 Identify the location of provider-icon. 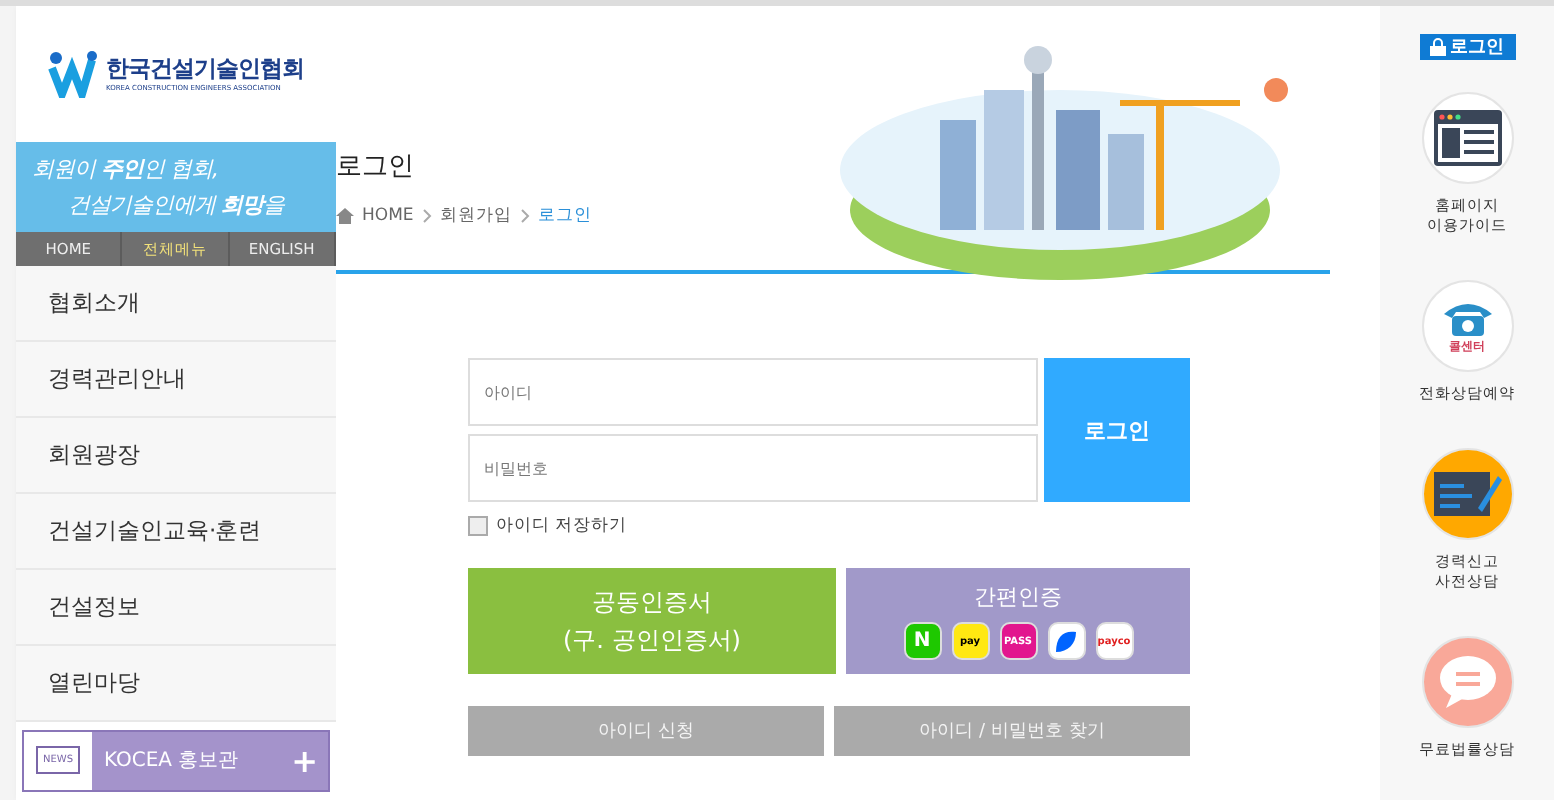
(1066, 641).